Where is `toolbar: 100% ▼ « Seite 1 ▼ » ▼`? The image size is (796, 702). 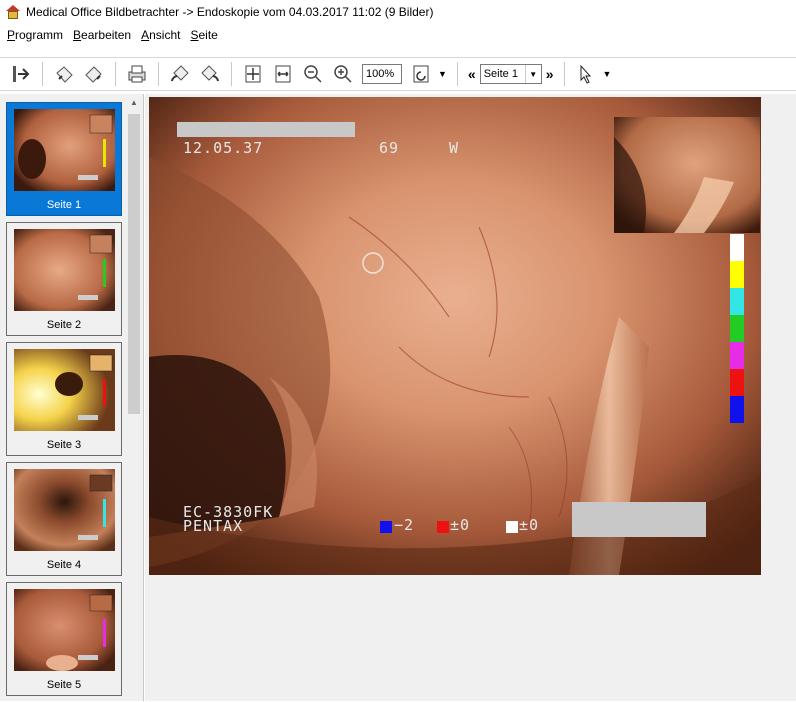 toolbar: 100% ▼ « Seite 1 ▼ » ▼ is located at coordinates (398, 74).